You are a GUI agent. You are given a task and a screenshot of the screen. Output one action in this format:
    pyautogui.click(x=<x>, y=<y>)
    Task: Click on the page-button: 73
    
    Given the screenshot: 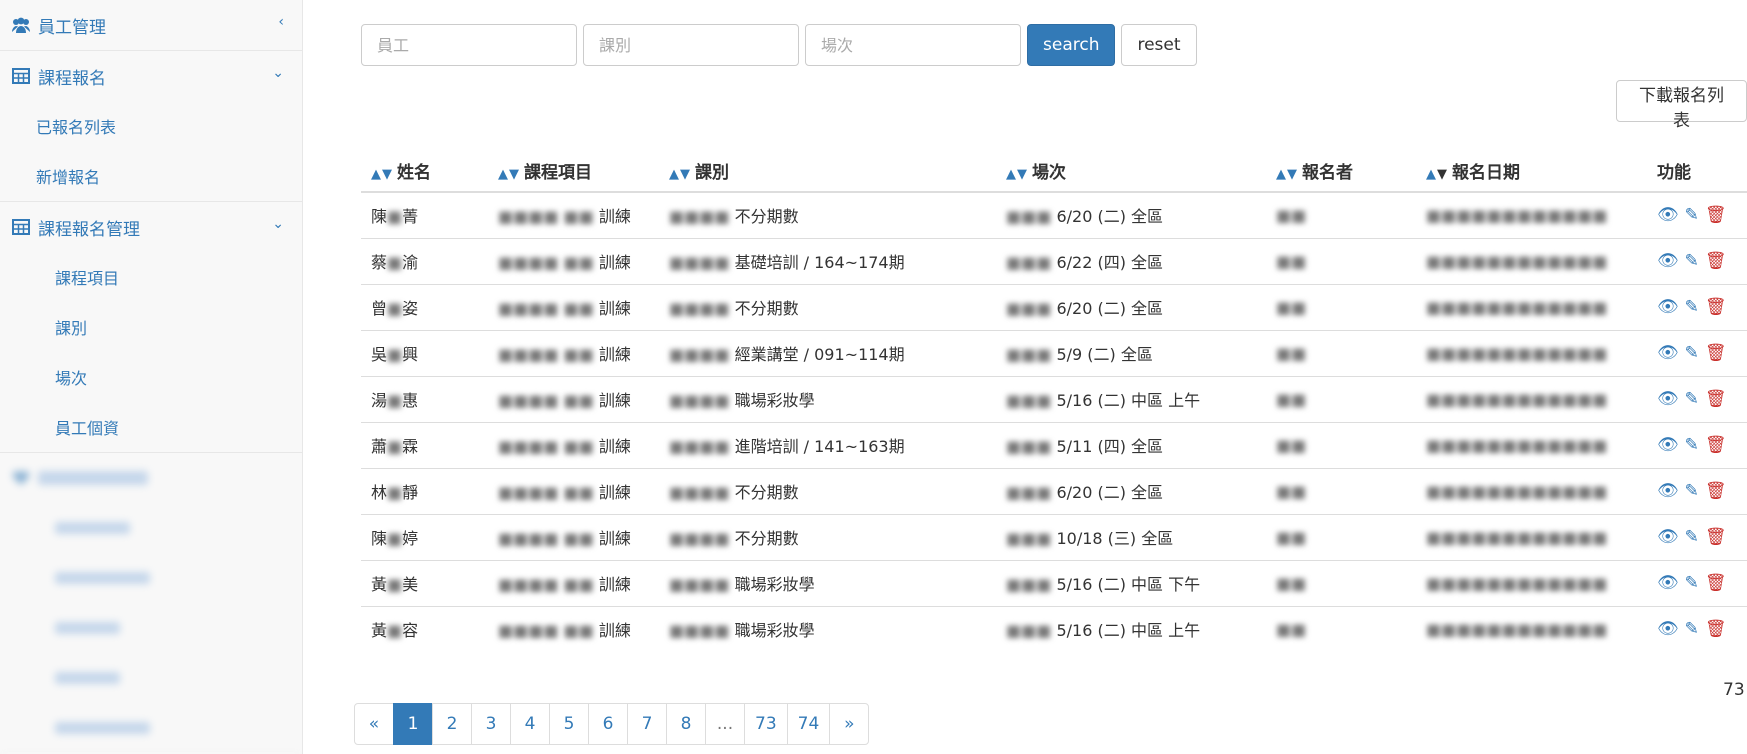 What is the action you would take?
    pyautogui.click(x=766, y=724)
    